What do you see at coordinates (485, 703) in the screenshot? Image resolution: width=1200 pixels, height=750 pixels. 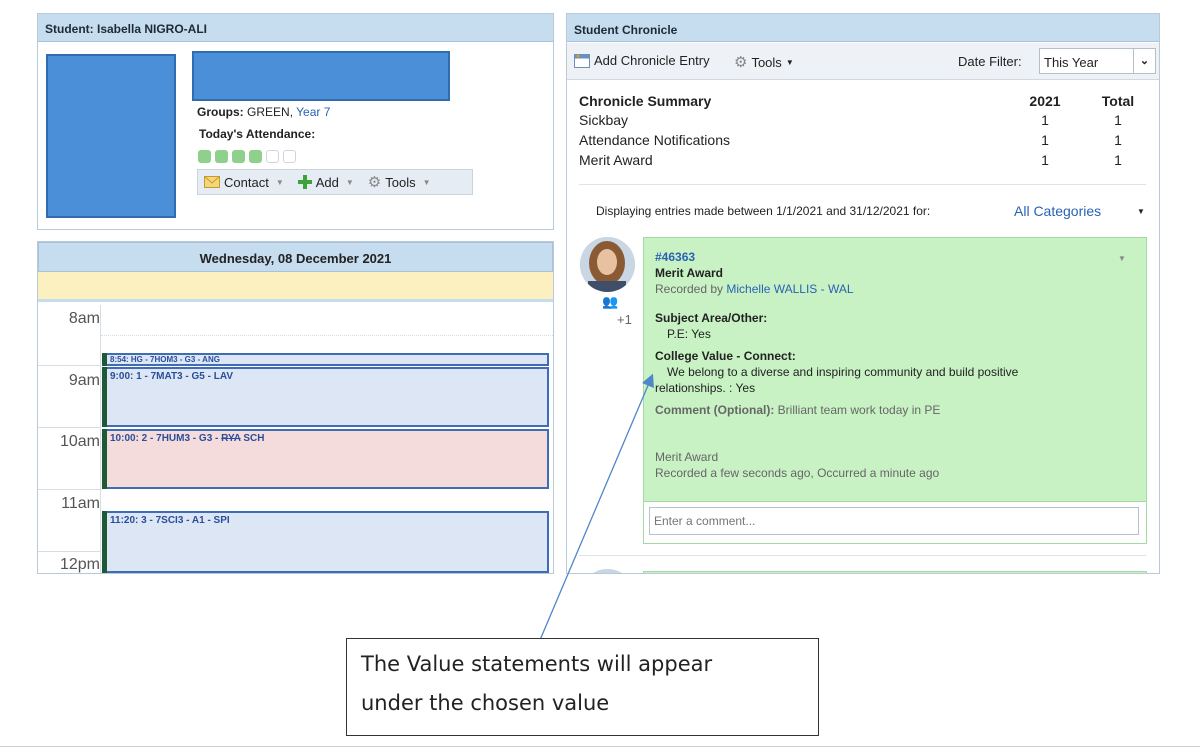 I see `callout-line-2: under the chosen value` at bounding box center [485, 703].